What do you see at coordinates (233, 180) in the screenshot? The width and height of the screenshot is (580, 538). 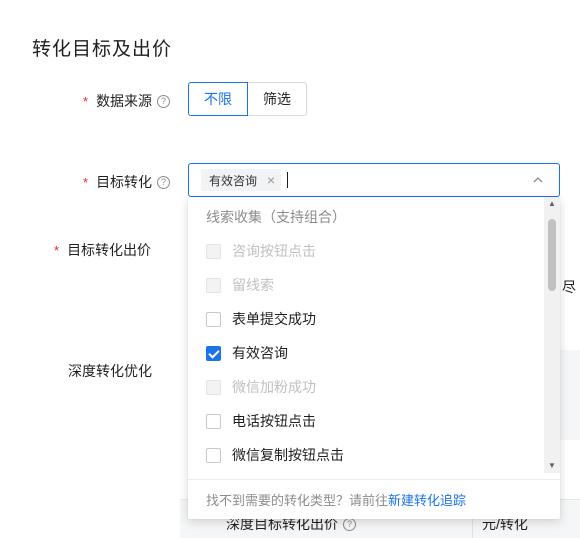 I see `selected-tag-label: 有效咨询` at bounding box center [233, 180].